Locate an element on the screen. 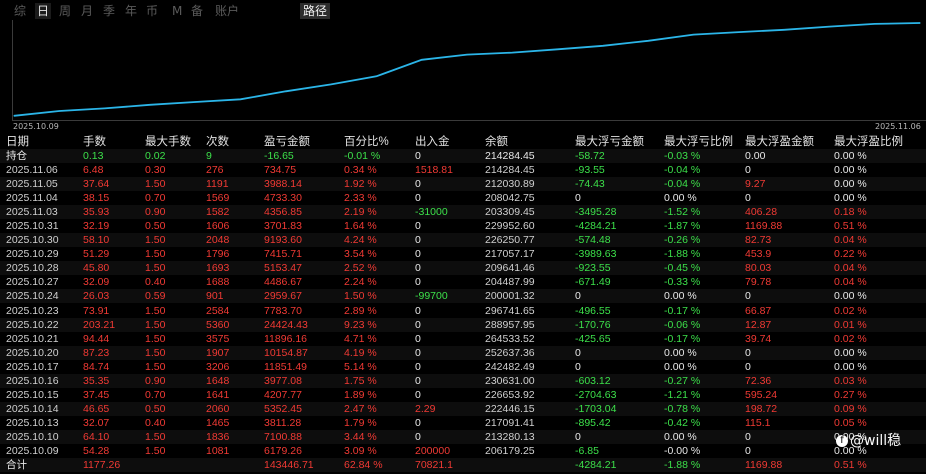  tab-week: 周 is located at coordinates (65, 11).